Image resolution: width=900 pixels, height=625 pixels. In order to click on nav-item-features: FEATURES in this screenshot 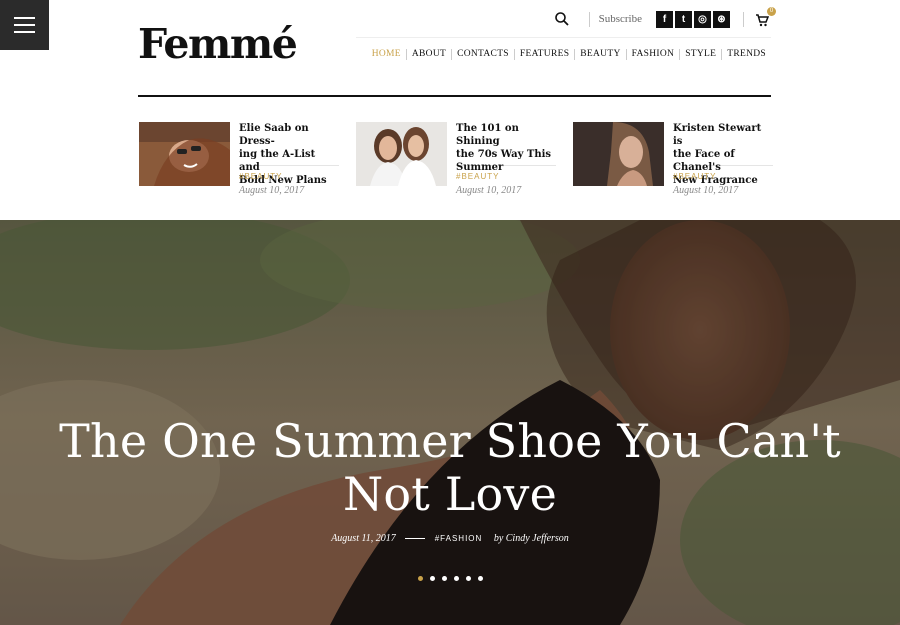, I will do `click(543, 54)`.